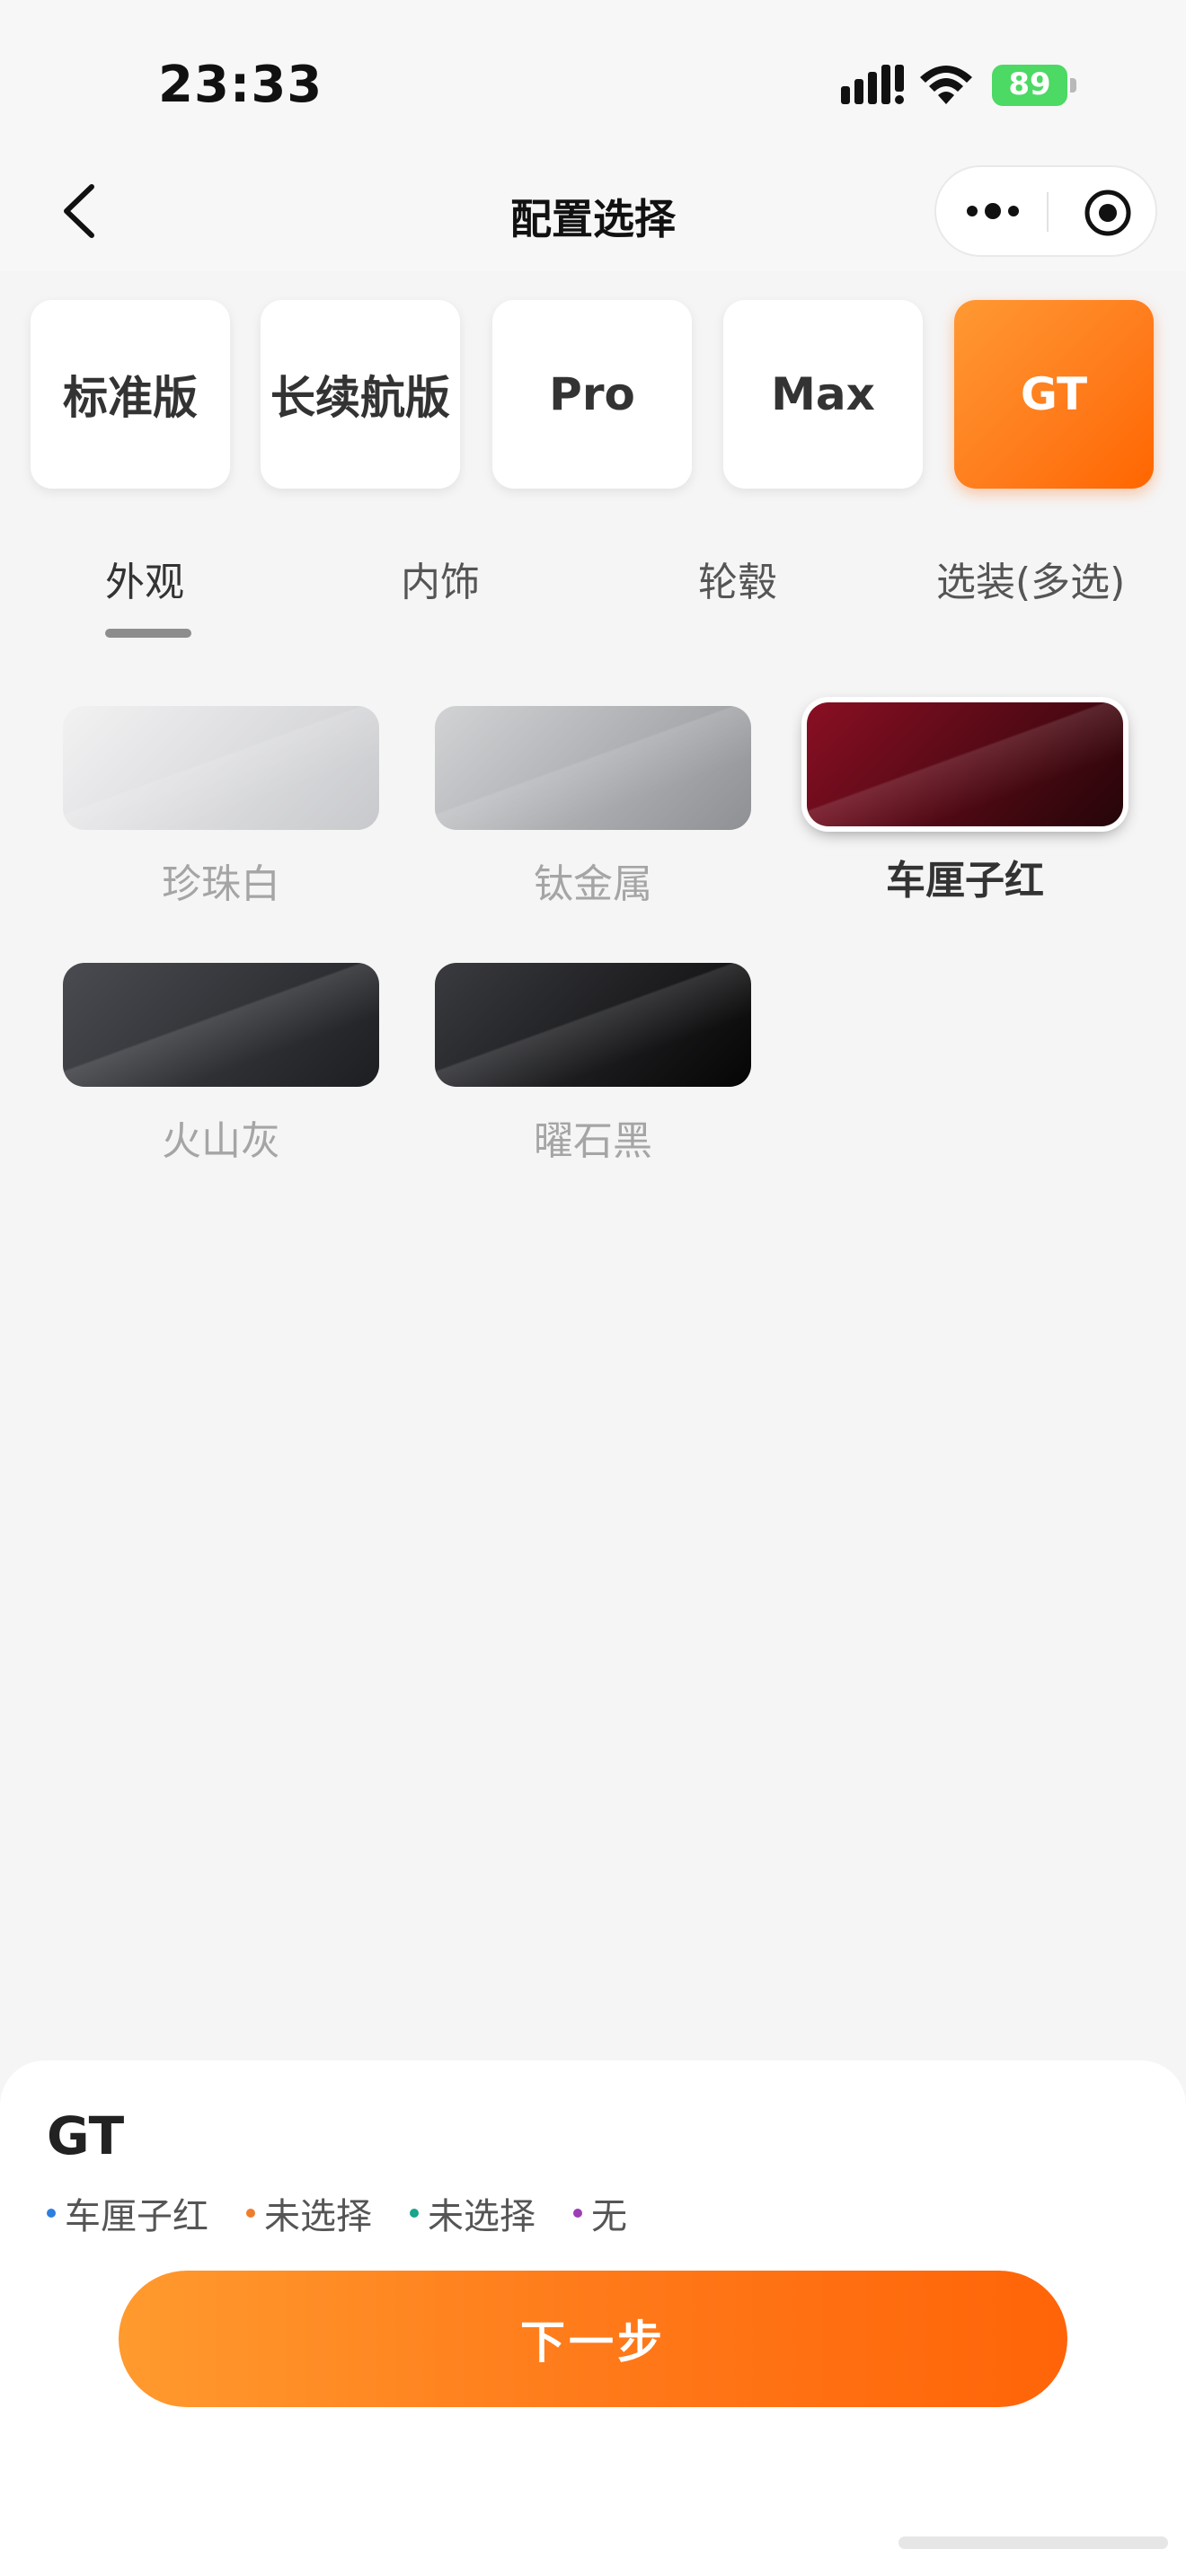 Image resolution: width=1186 pixels, height=2576 pixels. I want to click on tab-indicator, so click(148, 633).